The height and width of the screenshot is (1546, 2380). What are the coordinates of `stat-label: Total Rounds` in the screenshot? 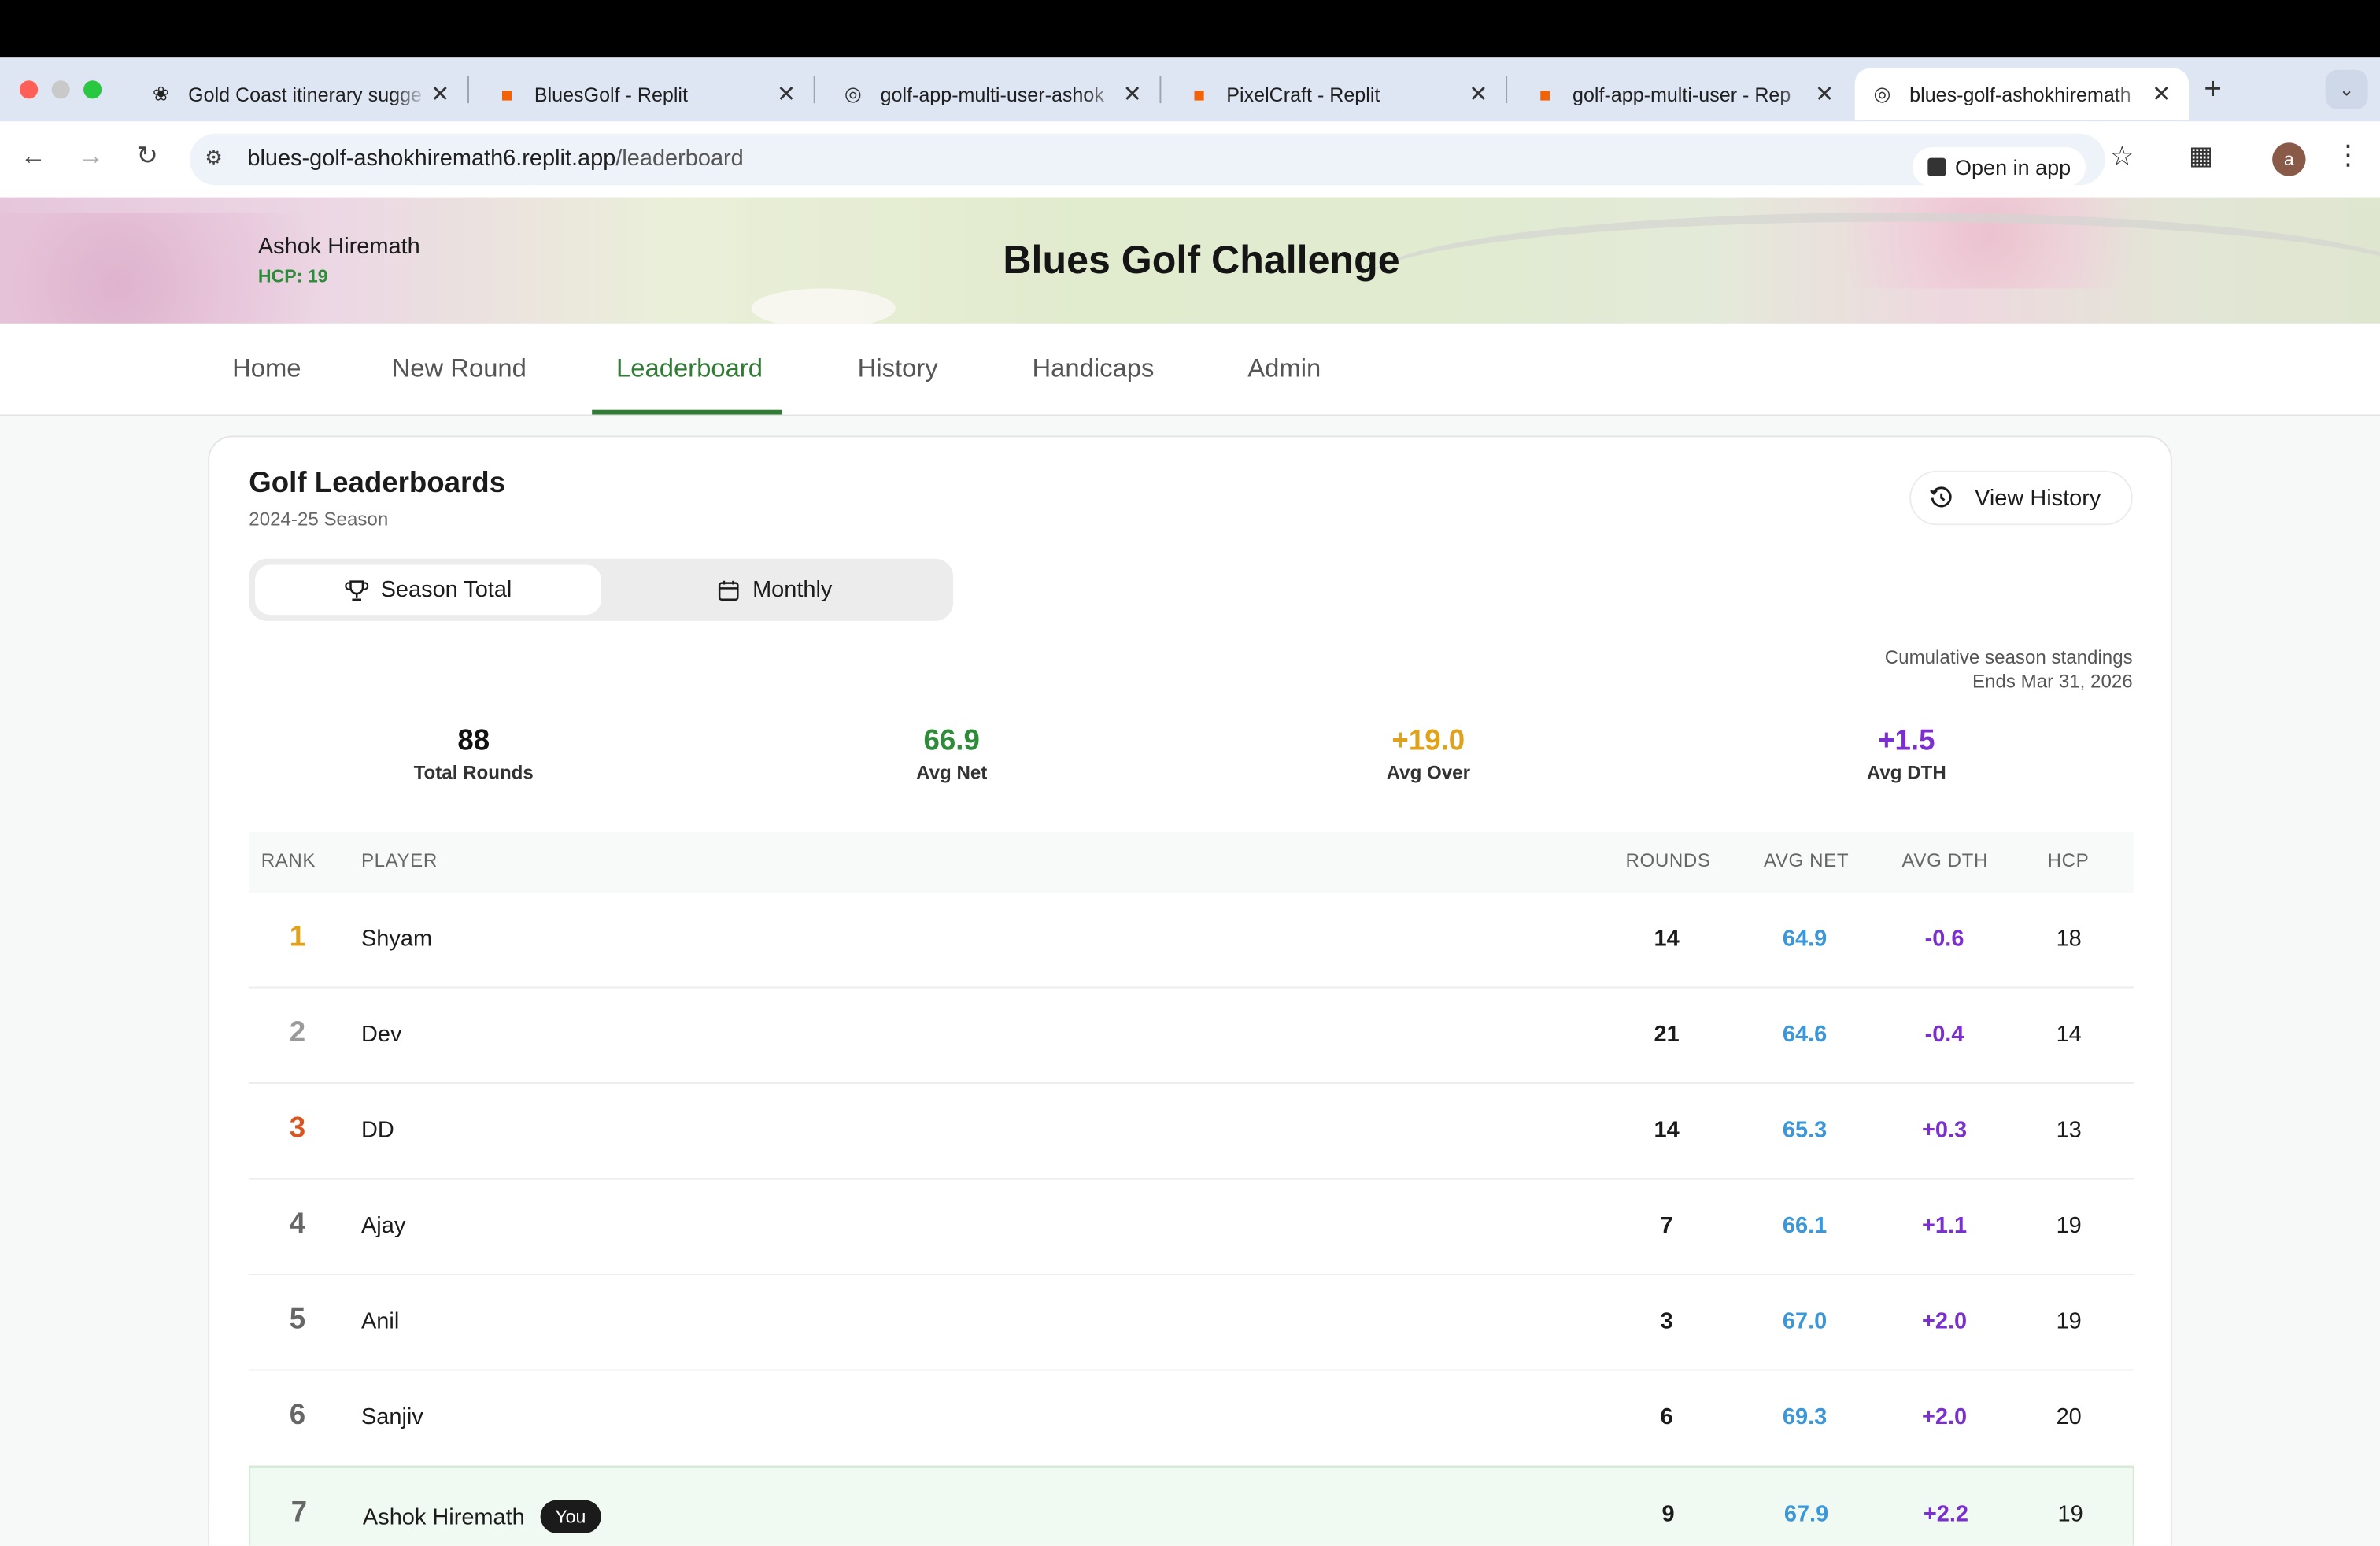 It's located at (474, 773).